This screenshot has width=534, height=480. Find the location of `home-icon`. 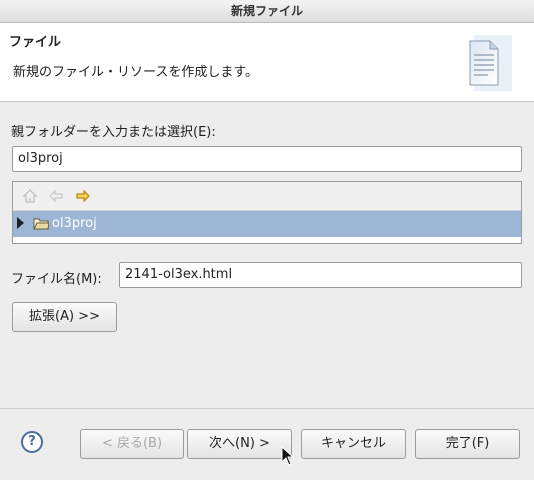

home-icon is located at coordinates (30, 196).